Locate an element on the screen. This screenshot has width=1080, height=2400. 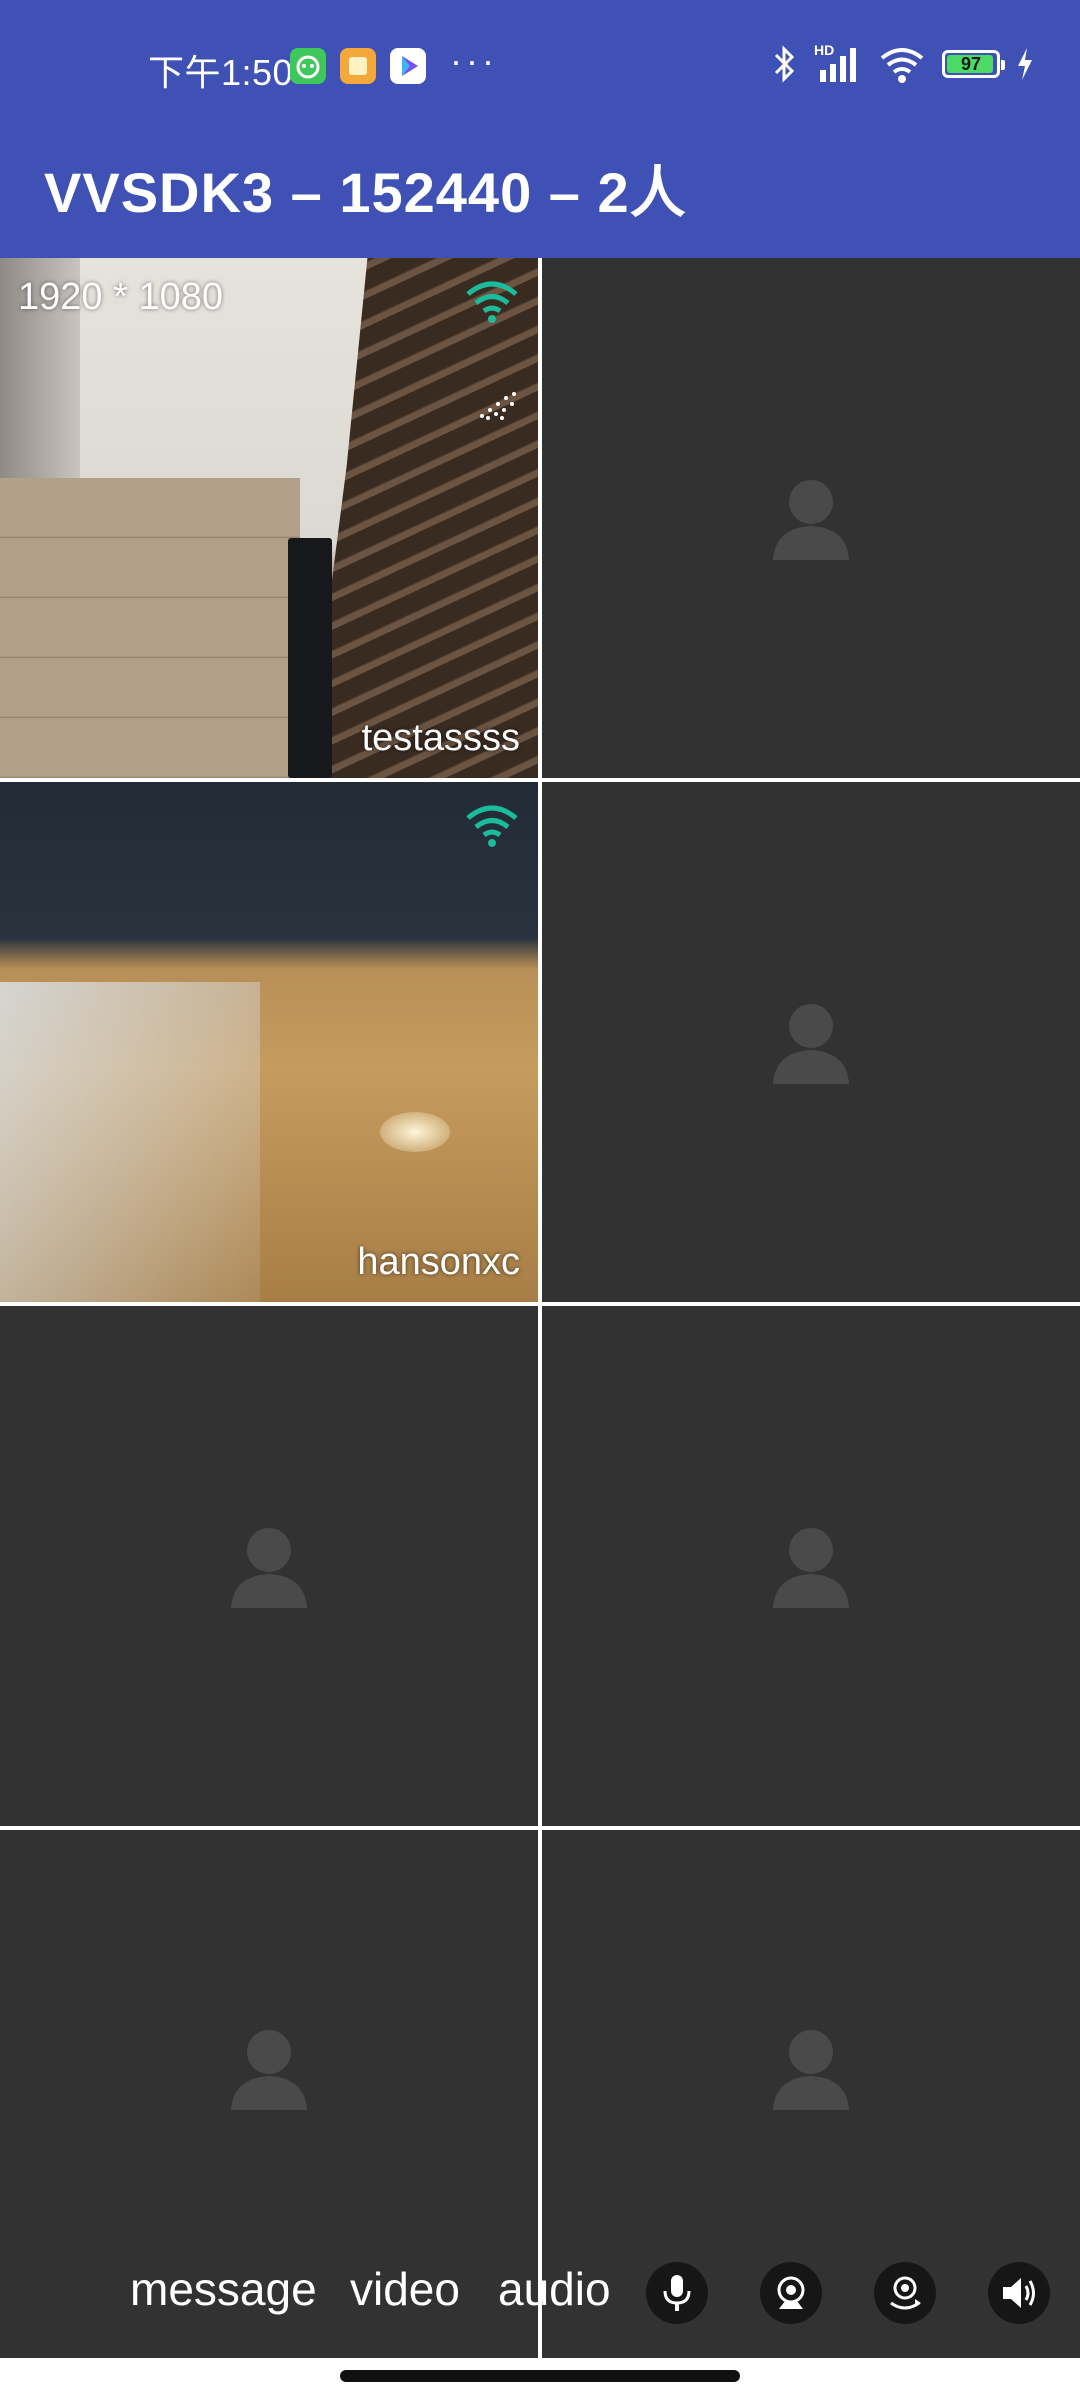
video-tile-1: 1920 * 1080 testassss is located at coordinates (269, 518).